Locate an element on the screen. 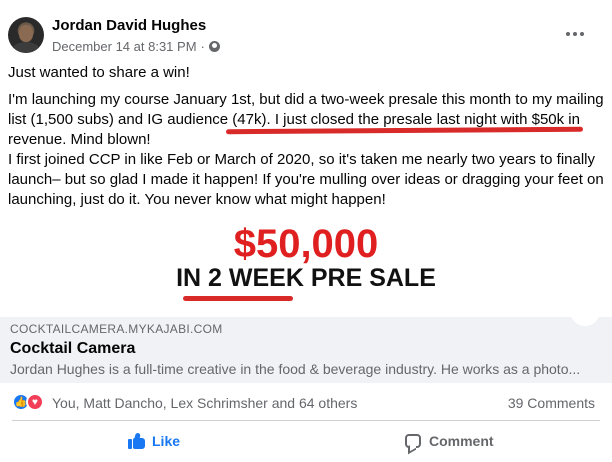 Image resolution: width=612 pixels, height=462 pixels. avatar-face is located at coordinates (26, 33).